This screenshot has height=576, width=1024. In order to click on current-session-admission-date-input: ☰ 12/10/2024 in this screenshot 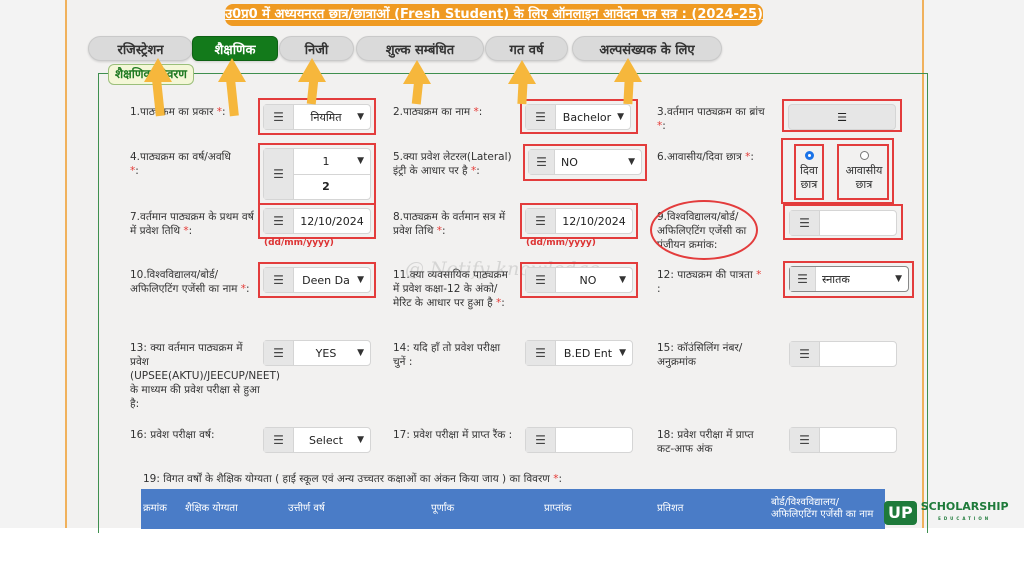, I will do `click(579, 221)`.